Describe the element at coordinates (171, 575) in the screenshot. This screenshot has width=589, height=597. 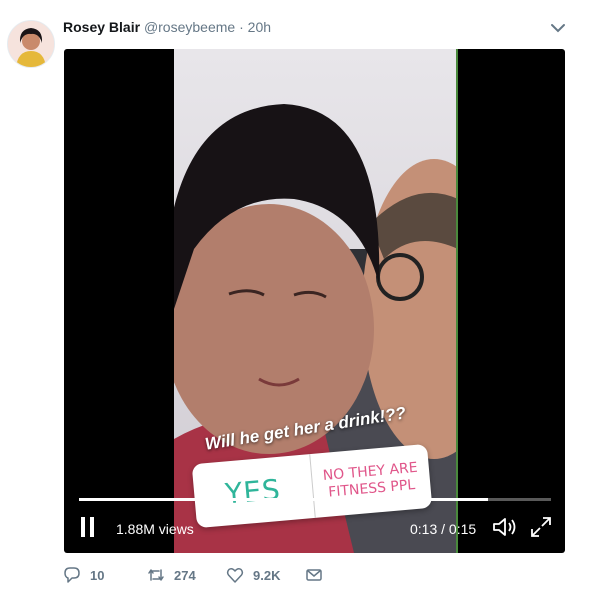
I see `retweet-button: 274` at that location.